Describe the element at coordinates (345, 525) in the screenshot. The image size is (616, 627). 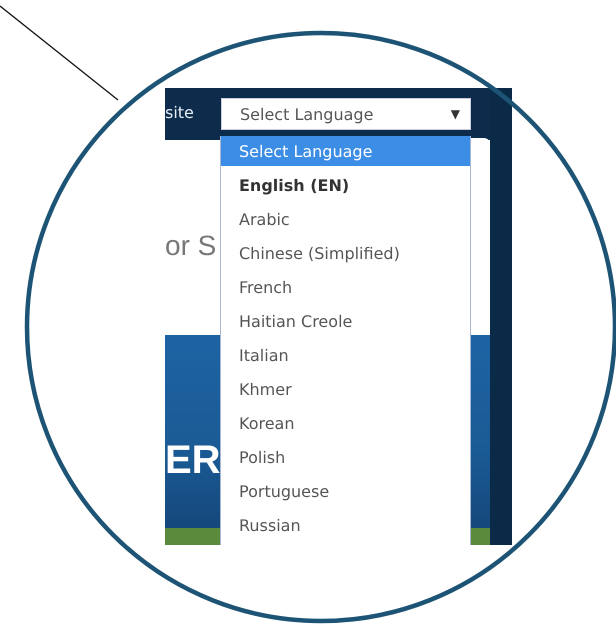
I see `dropdown-option: Russian` at that location.